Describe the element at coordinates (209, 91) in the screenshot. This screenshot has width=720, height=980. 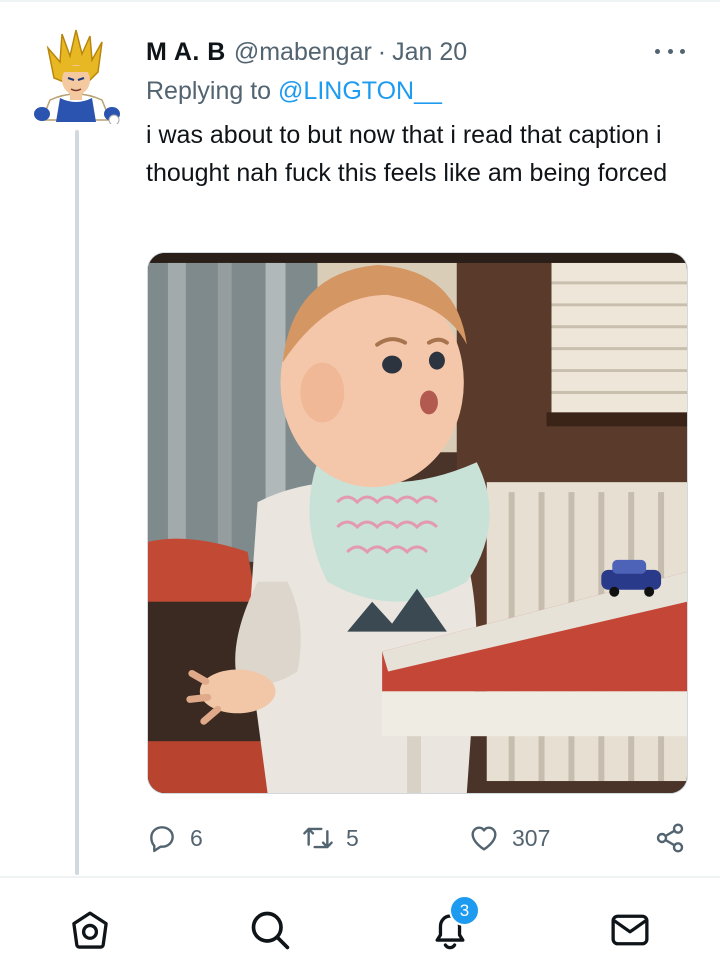
I see `replying-to-prefix: Replying to` at that location.